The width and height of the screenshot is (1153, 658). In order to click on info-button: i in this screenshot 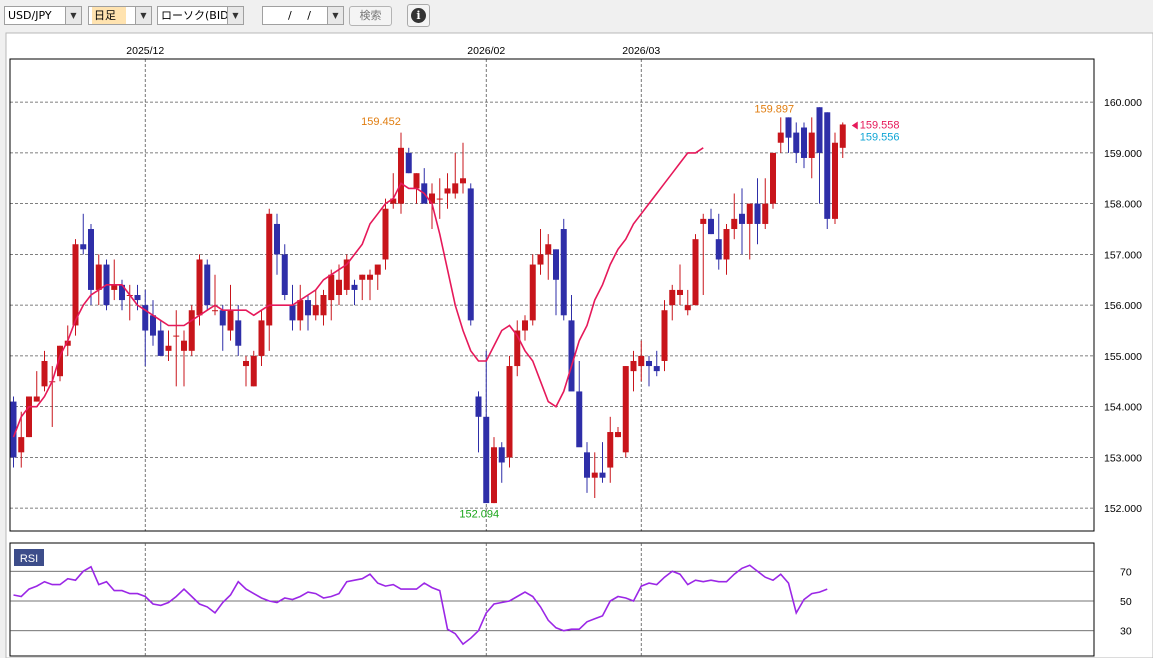, I will do `click(418, 15)`.